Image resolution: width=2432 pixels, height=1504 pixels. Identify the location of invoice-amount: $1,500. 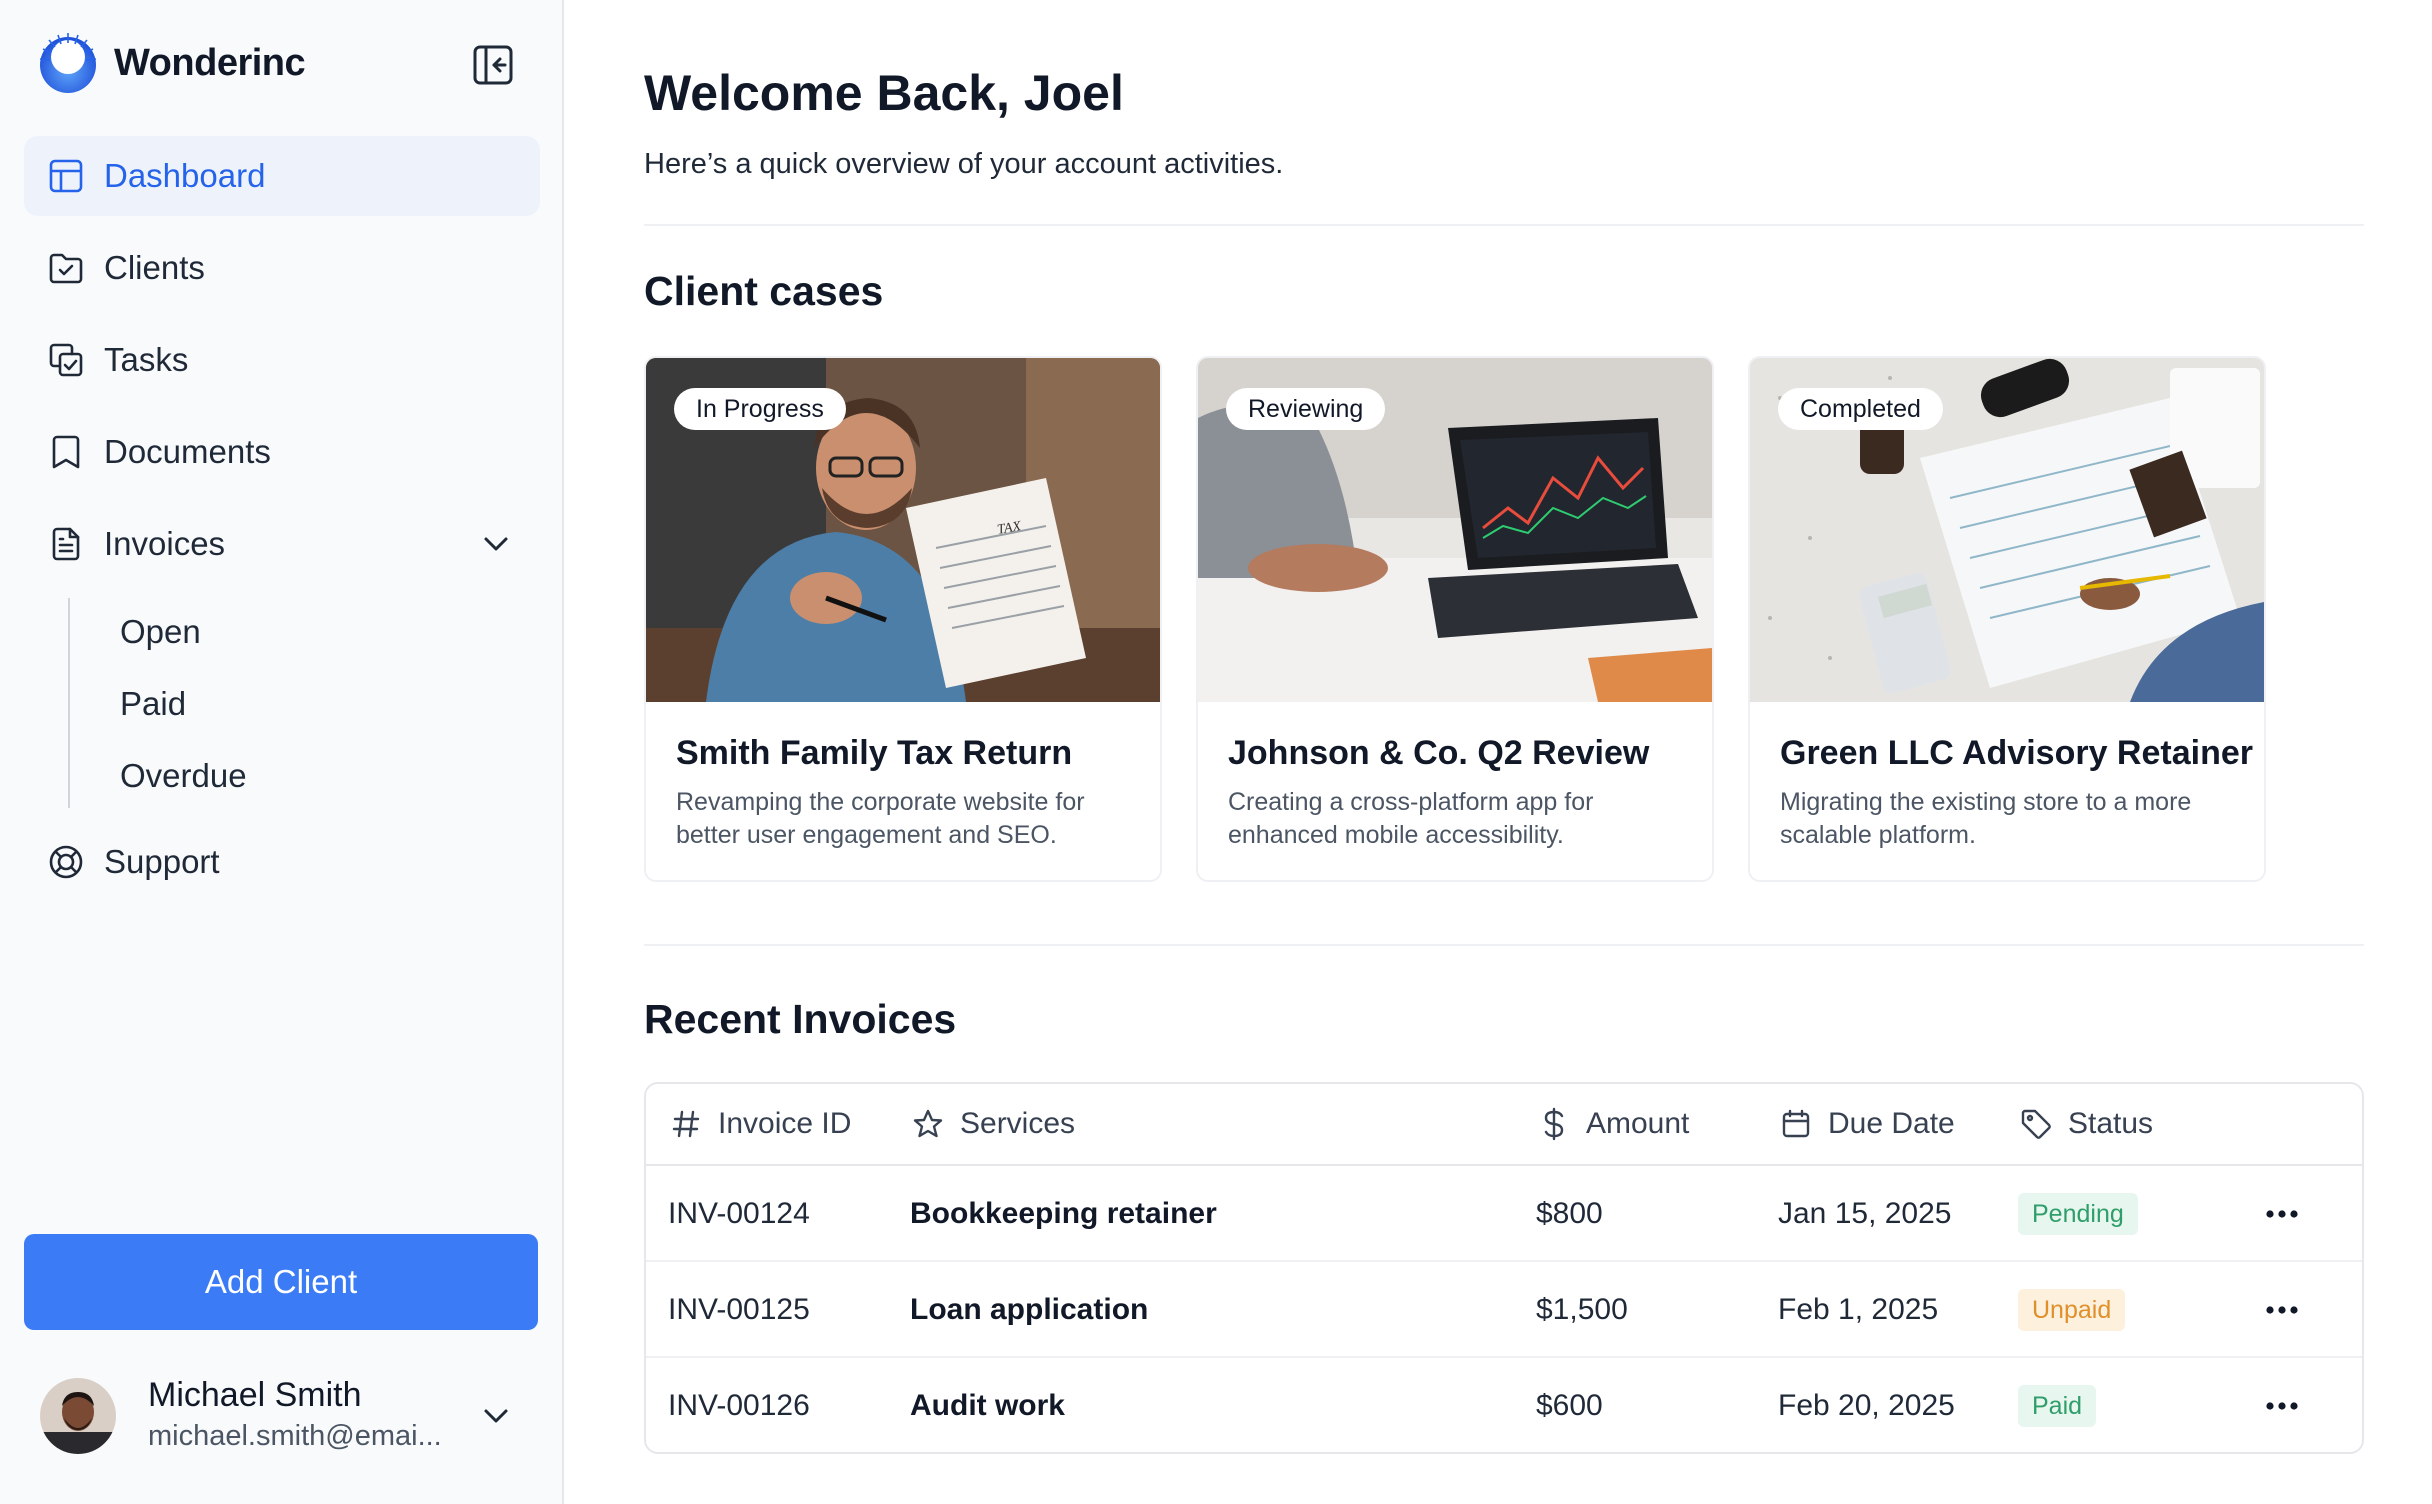
(1582, 1309).